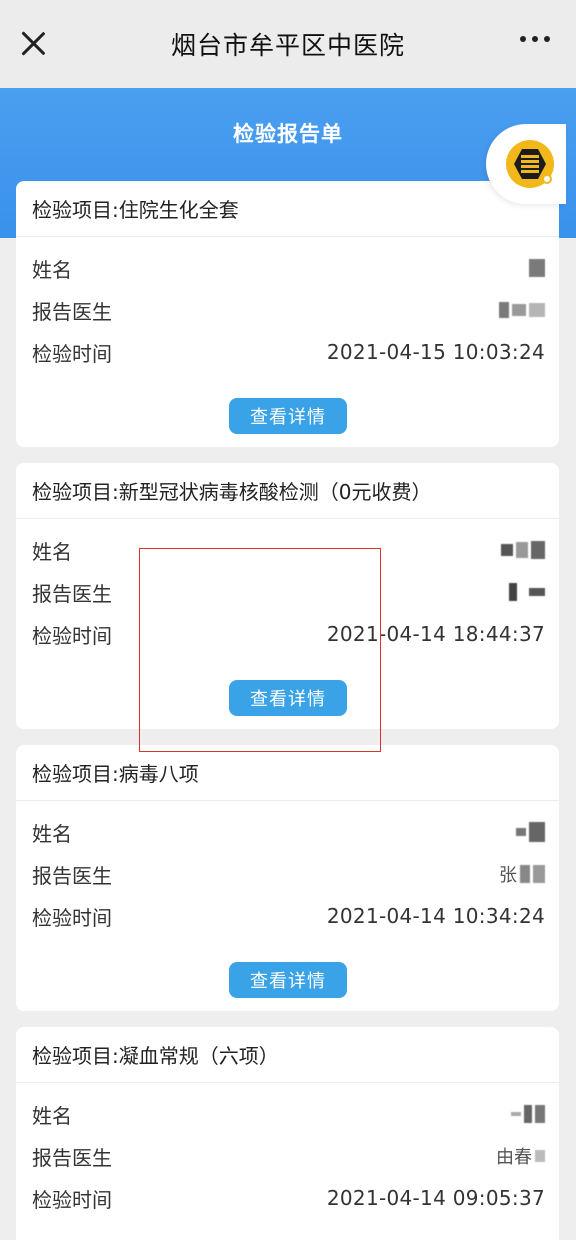 The image size is (576, 1240). I want to click on report-item-title: 检验项目:凝血常规（六项）, so click(287, 1055).